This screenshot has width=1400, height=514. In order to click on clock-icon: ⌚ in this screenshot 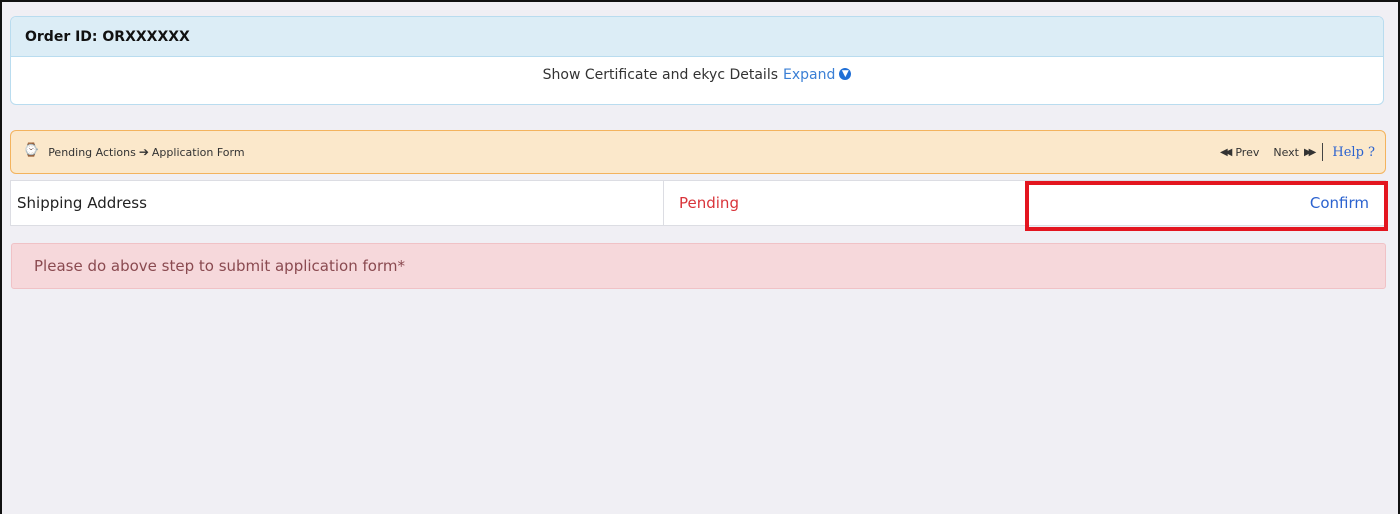, I will do `click(31, 150)`.